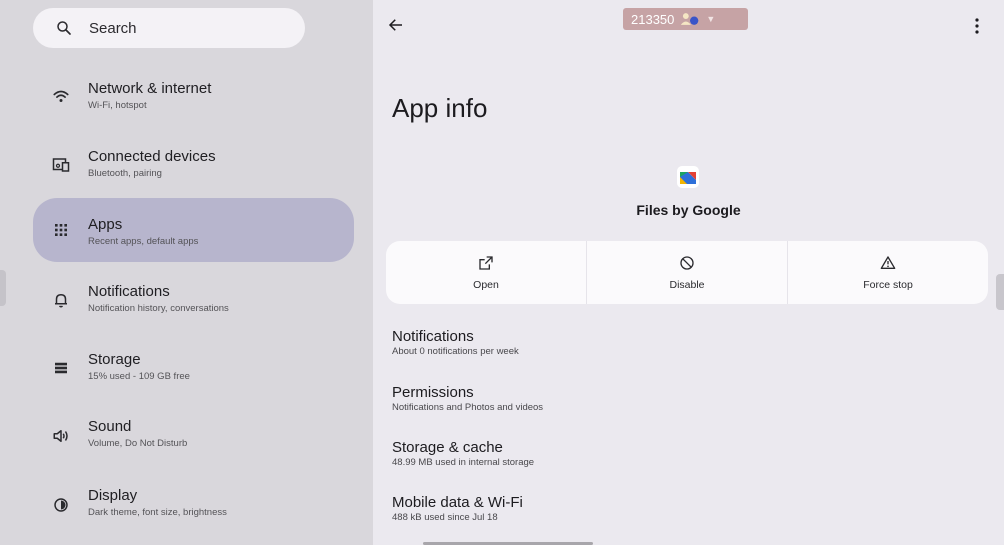  I want to click on disable-button: Disable, so click(687, 272).